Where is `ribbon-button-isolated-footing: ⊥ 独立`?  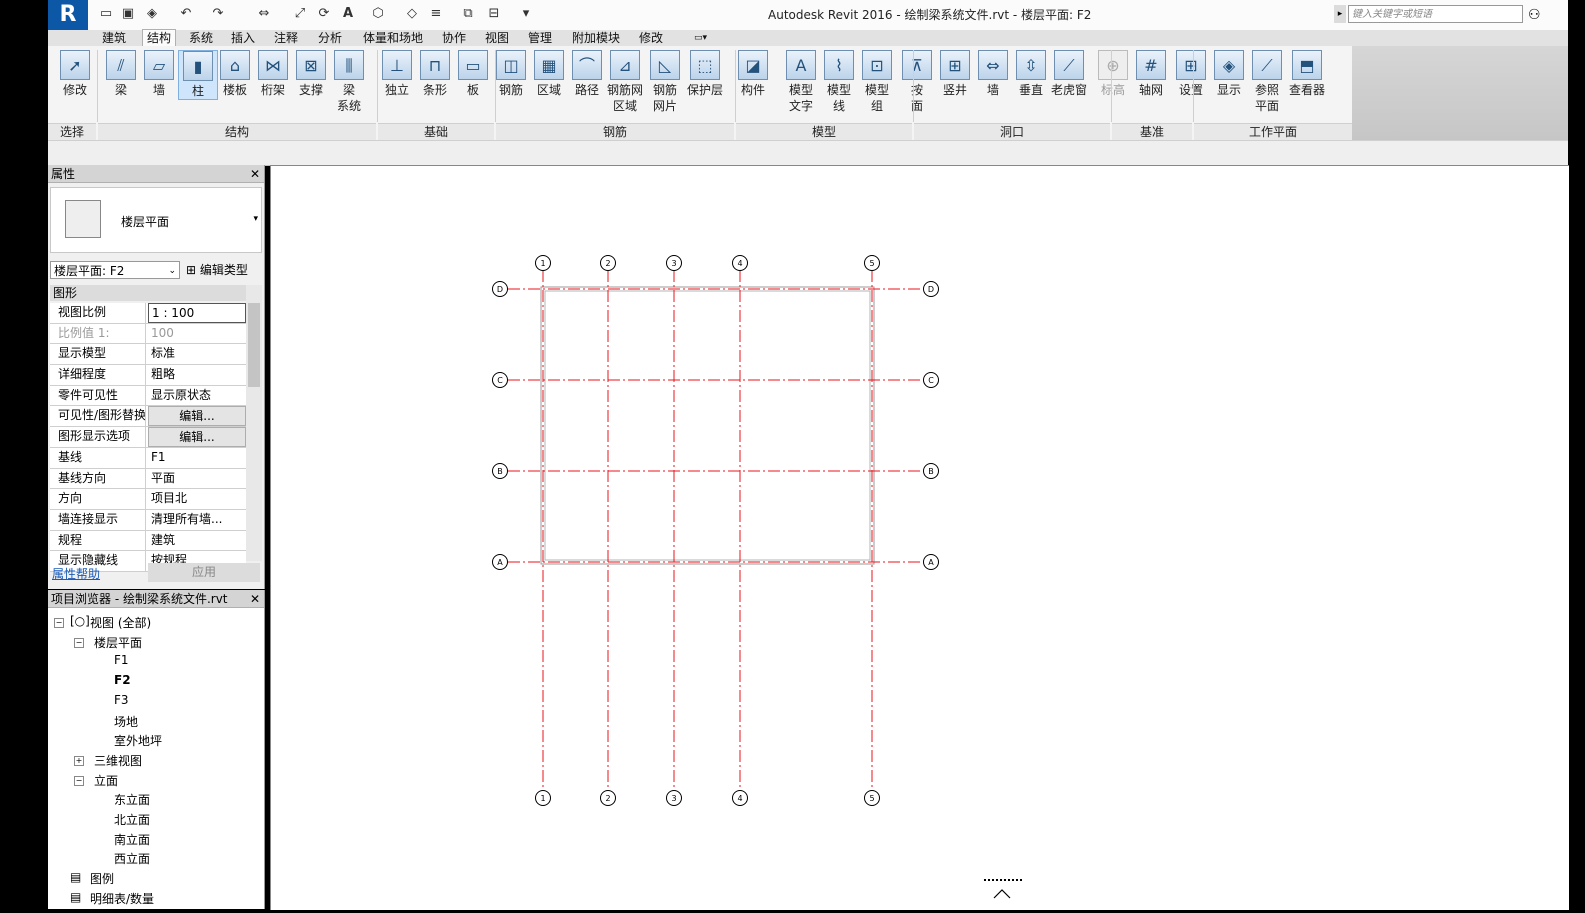 ribbon-button-isolated-footing: ⊥ 独立 is located at coordinates (397, 74).